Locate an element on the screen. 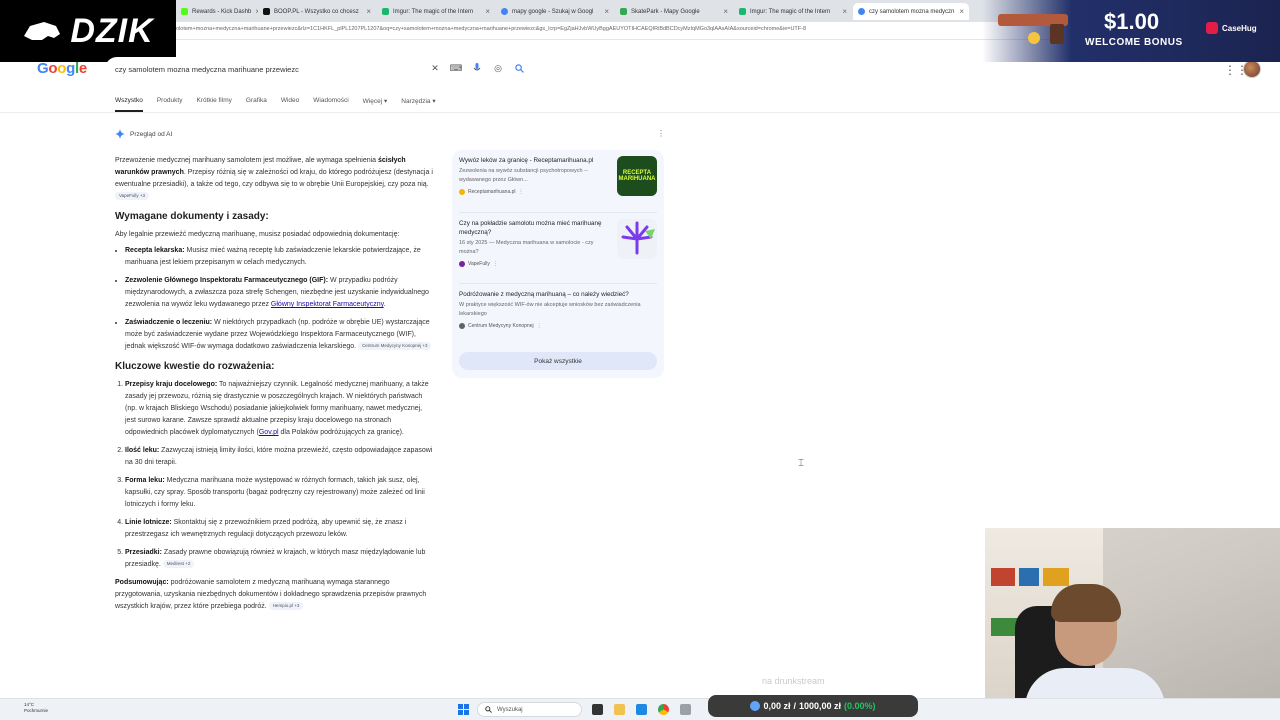 The image size is (1280, 720). tab-more: Więcej ▾ is located at coordinates (375, 104).